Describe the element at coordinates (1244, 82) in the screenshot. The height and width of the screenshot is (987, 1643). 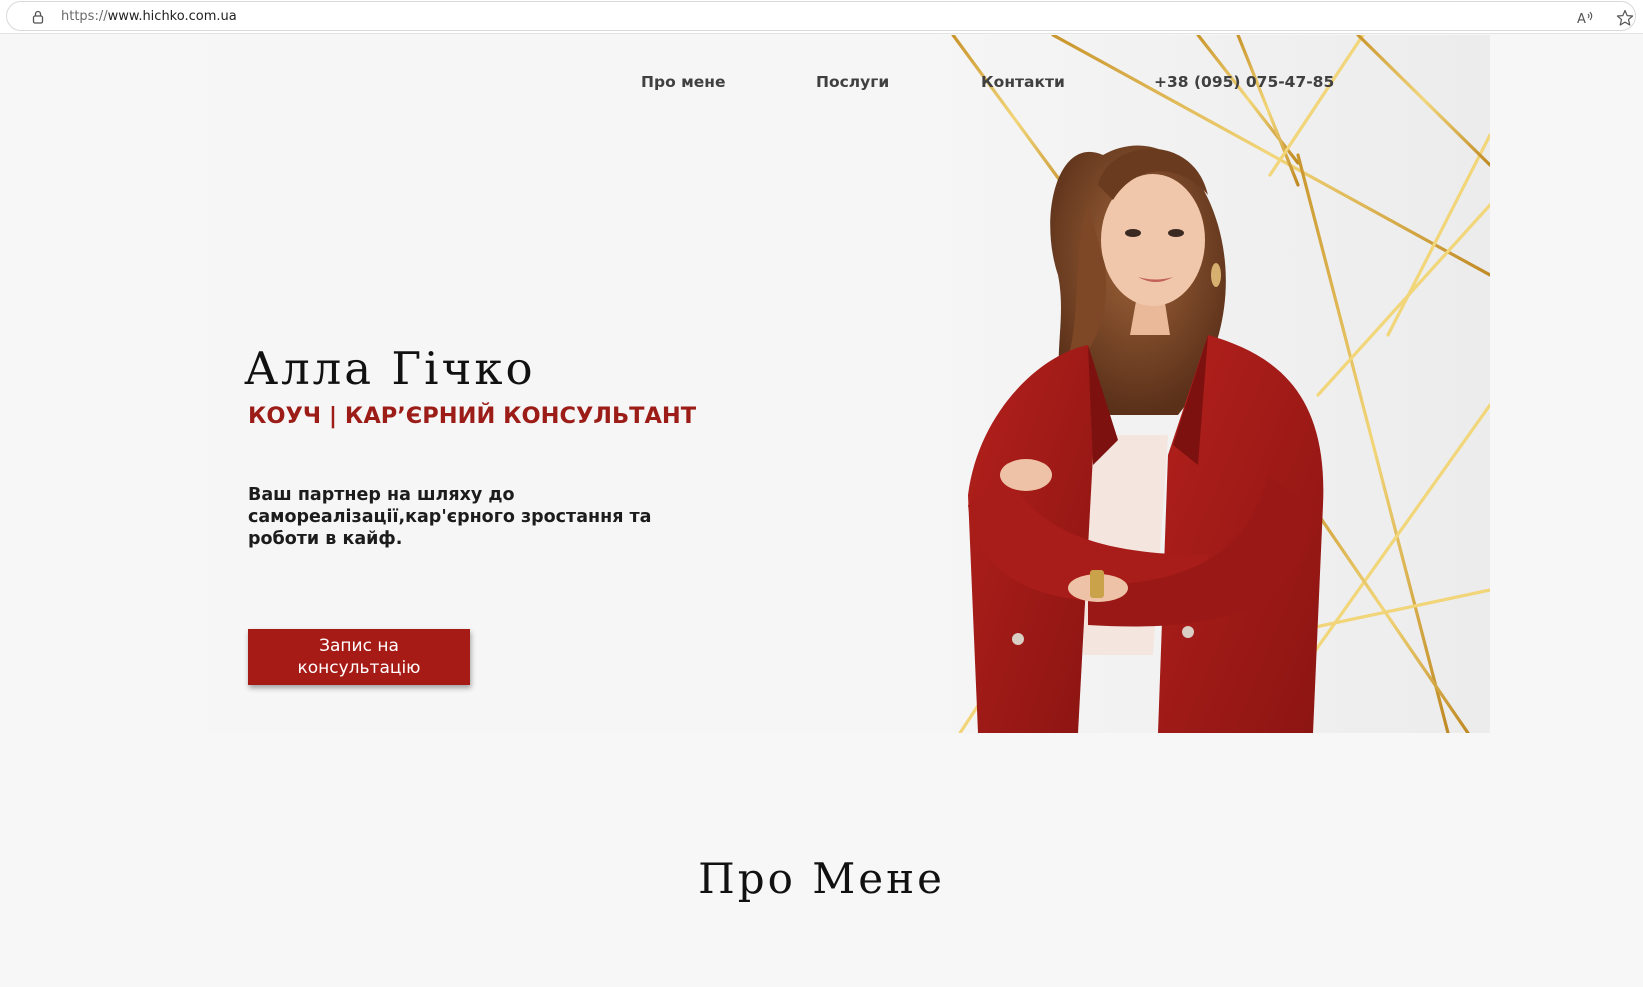
I see `nav-link-phone: +38 (095) 075-47-85` at that location.